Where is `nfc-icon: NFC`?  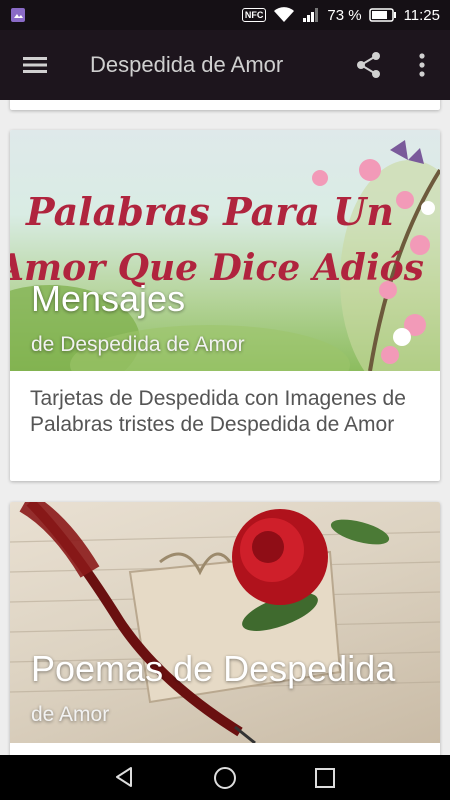 nfc-icon: NFC is located at coordinates (254, 15).